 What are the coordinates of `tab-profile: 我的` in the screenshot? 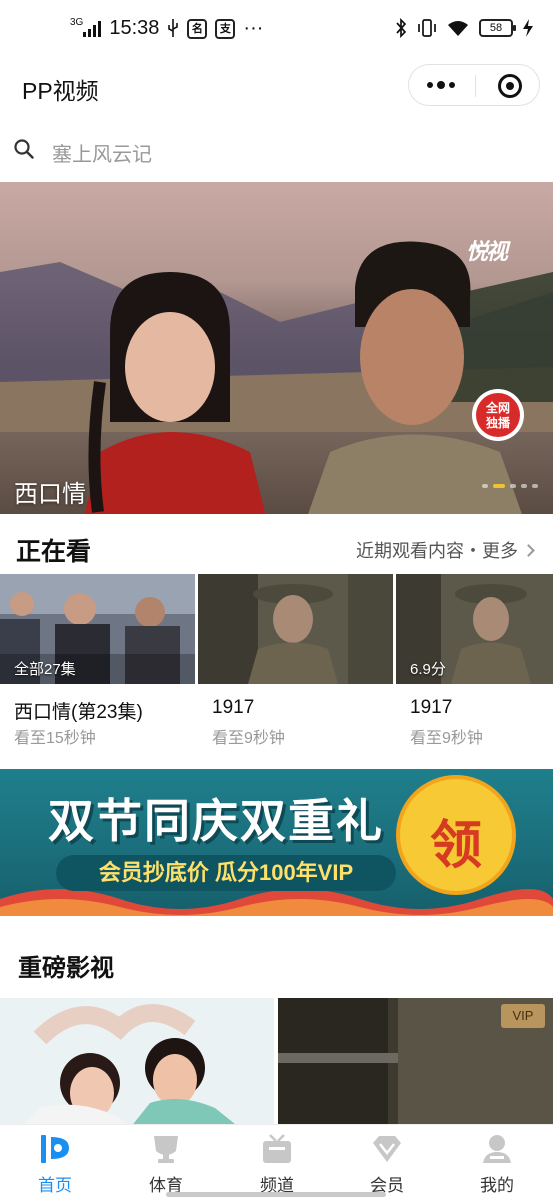 It's located at (497, 1166).